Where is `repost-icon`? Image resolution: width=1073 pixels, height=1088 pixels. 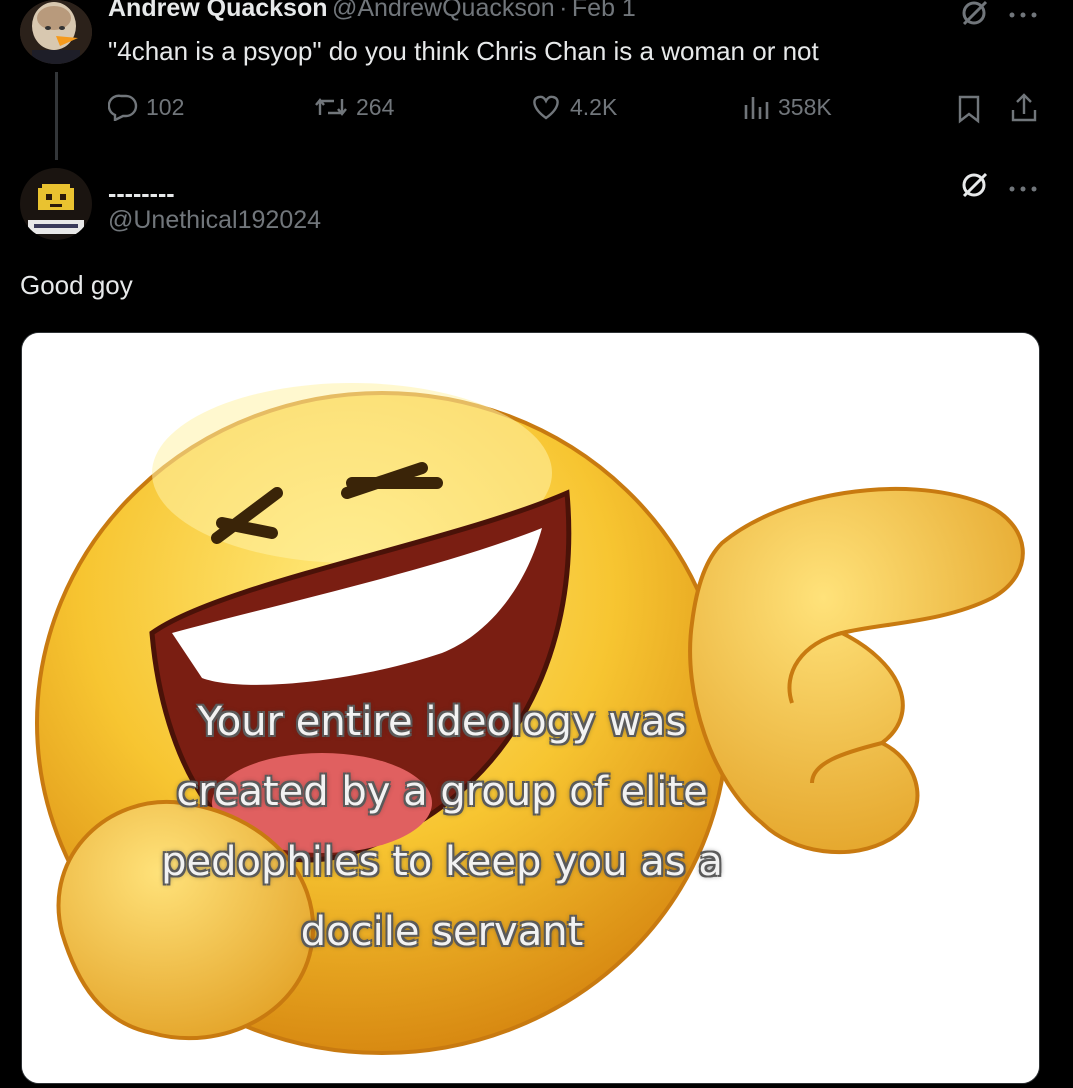 repost-icon is located at coordinates (331, 107).